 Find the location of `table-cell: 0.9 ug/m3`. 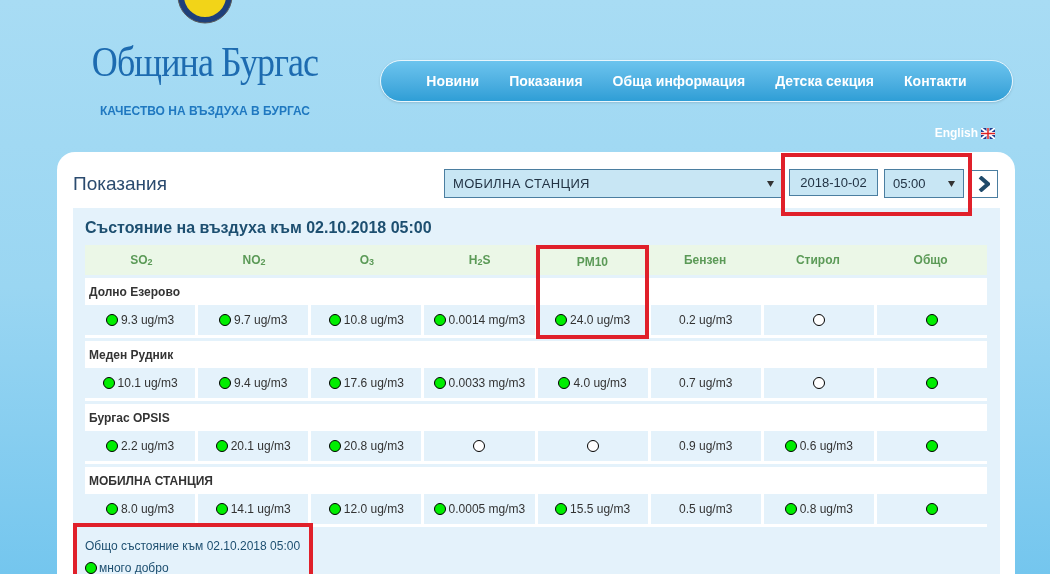

table-cell: 0.9 ug/m3 is located at coordinates (705, 446).